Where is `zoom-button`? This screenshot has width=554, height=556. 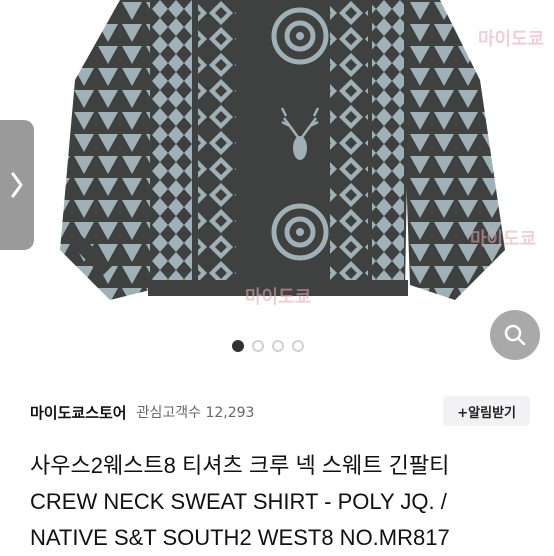
zoom-button is located at coordinates (515, 335).